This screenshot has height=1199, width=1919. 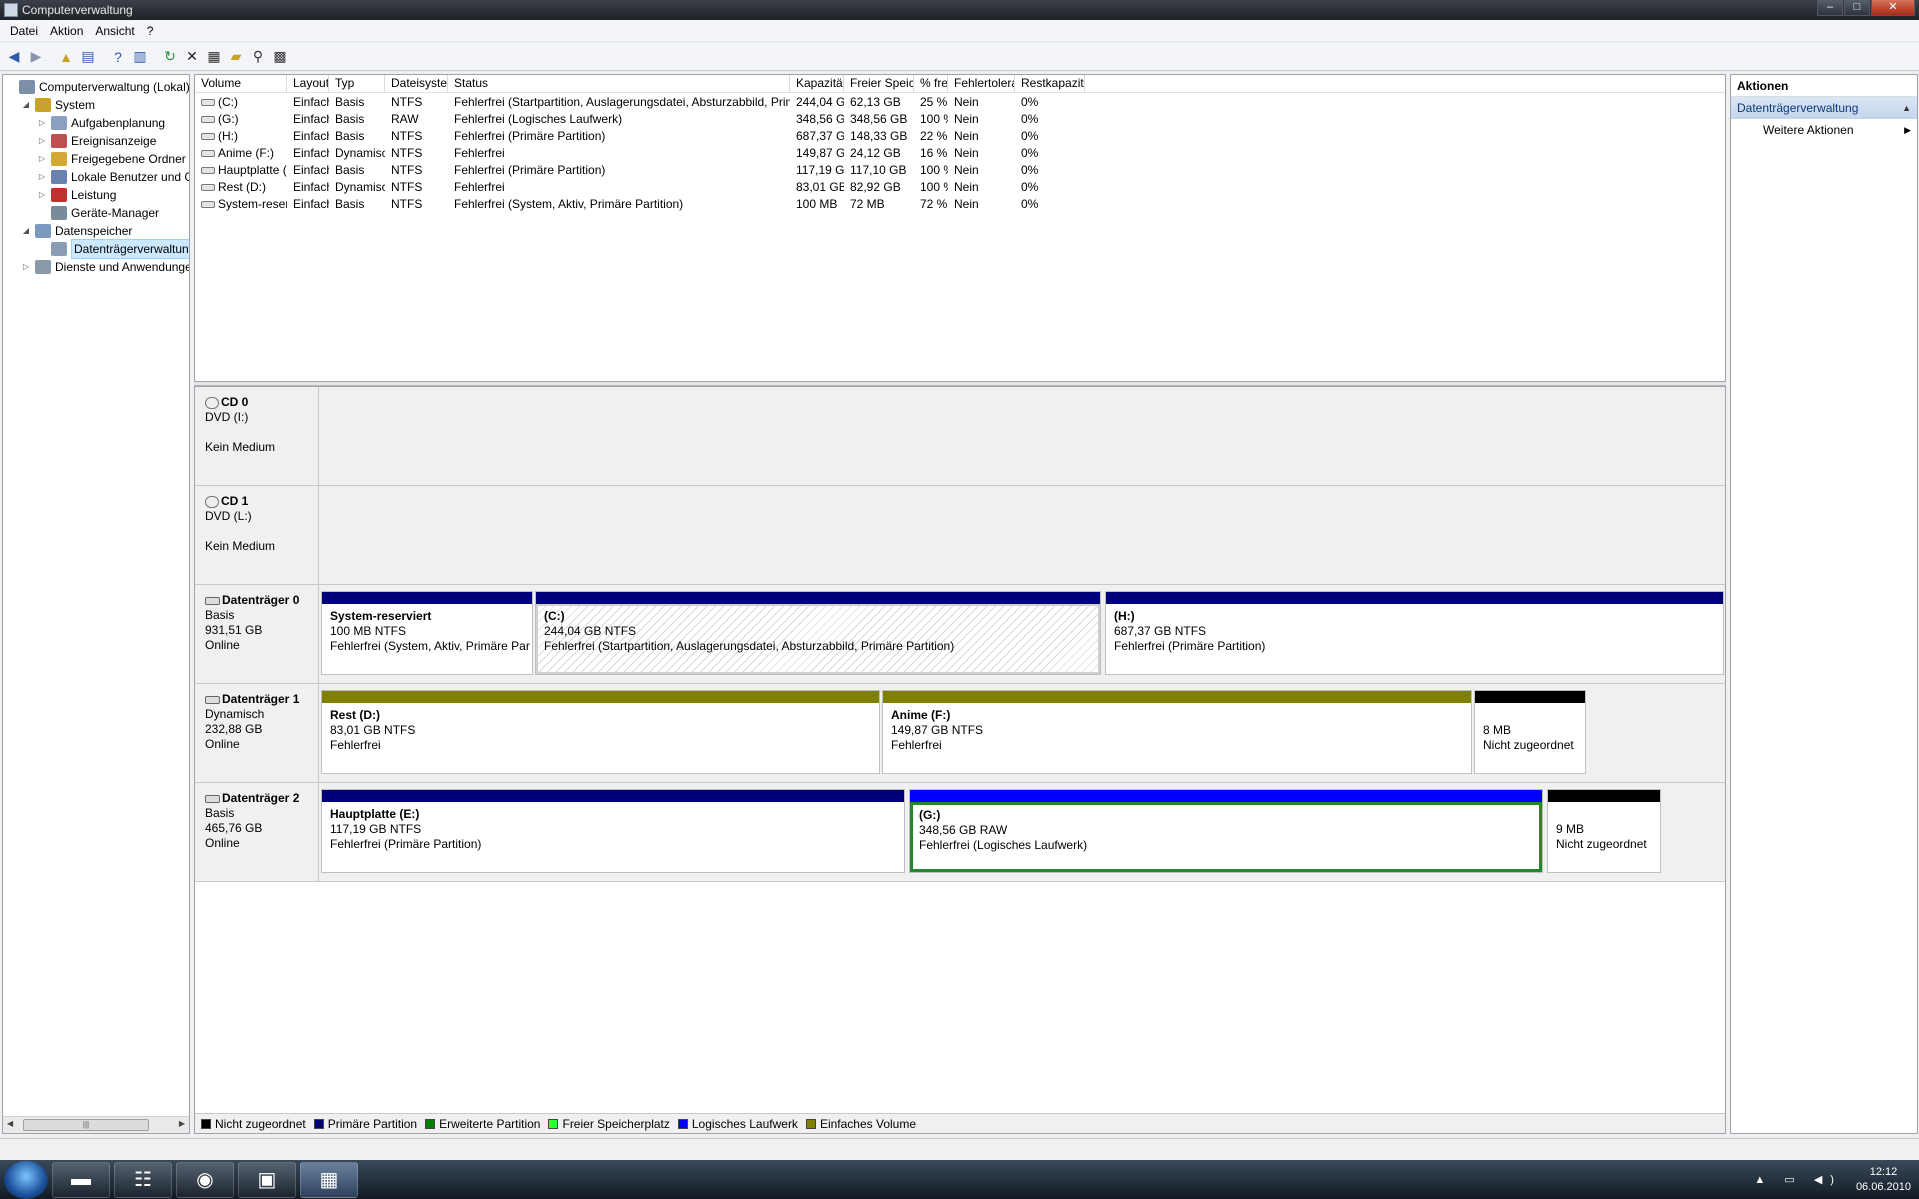 I want to click on tree-item: Datenträgerverwaltung, so click(x=113, y=249).